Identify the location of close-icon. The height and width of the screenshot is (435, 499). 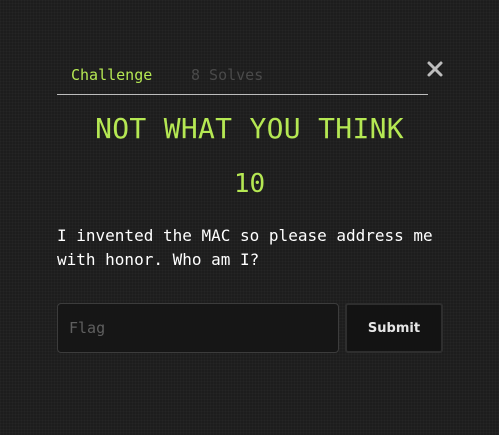
(435, 69).